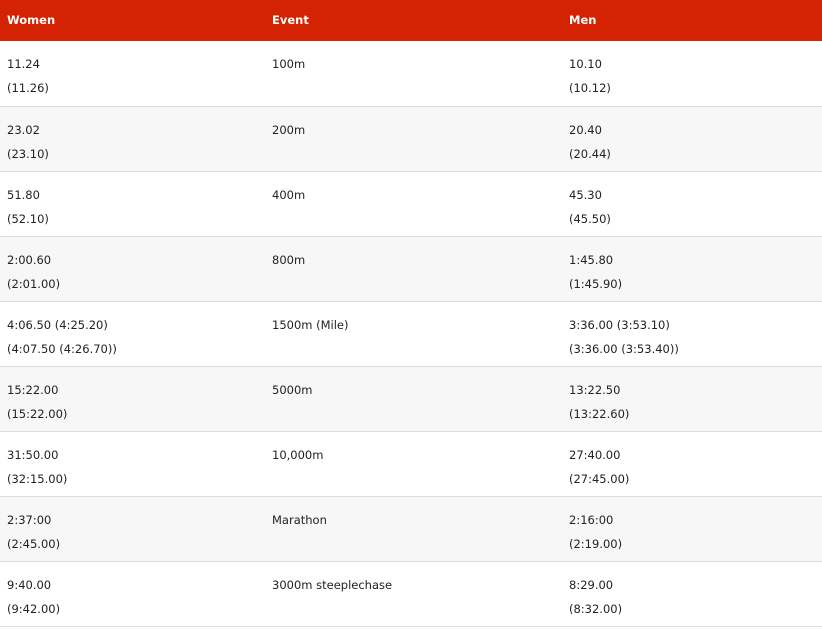  I want to click on men-cell: 3:36.00 (3:53.10) (3:36.00 (3:53.40)), so click(692, 334).